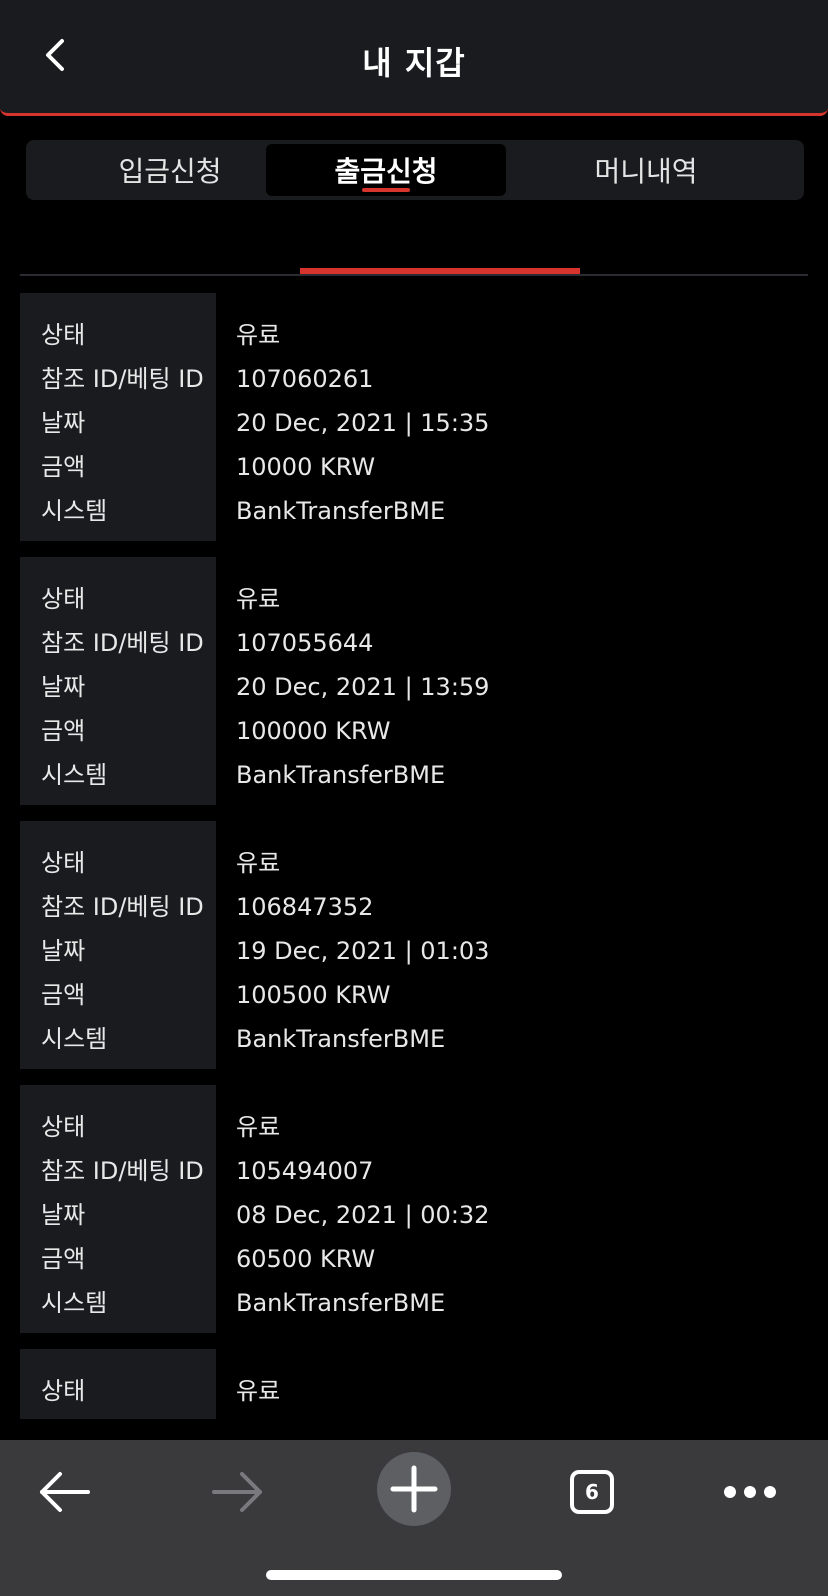 This screenshot has height=1596, width=828. I want to click on date-value: 19 Dec, 2021 | 01:03, so click(363, 951).